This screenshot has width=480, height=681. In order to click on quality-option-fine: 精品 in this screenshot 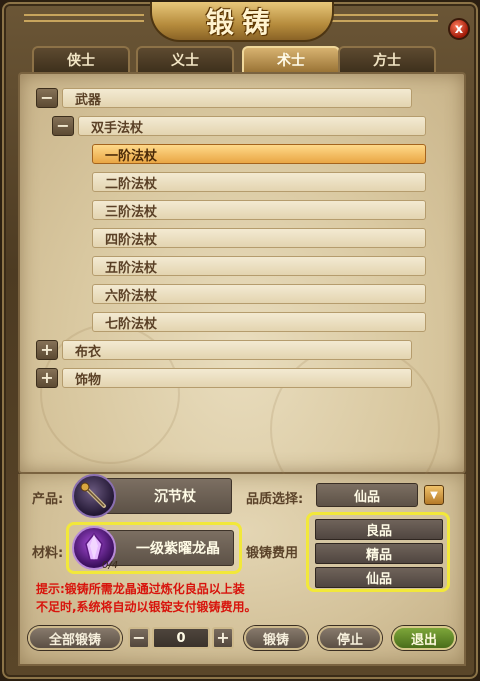, I will do `click(379, 553)`.